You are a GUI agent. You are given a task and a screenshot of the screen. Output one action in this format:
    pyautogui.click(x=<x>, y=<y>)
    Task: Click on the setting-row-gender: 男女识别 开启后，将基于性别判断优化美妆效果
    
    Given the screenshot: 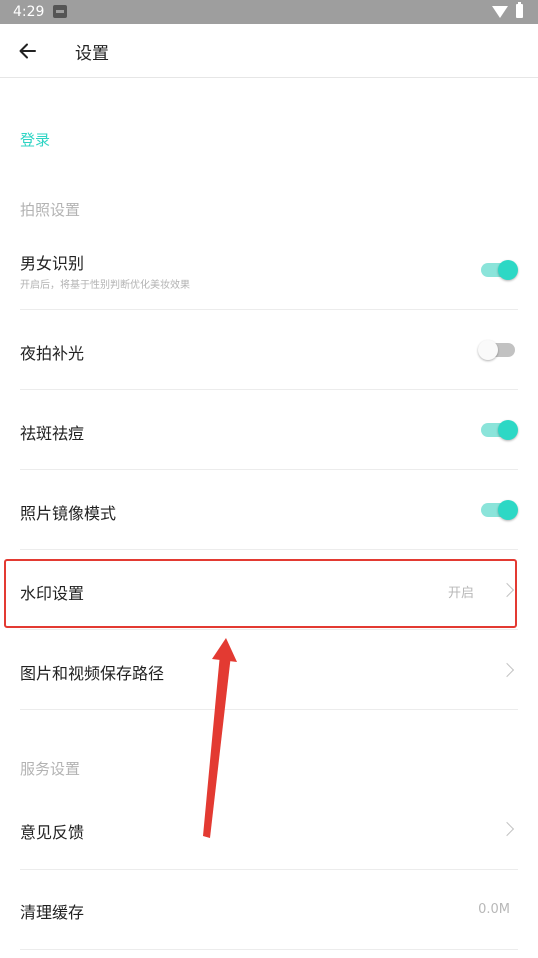 What is the action you would take?
    pyautogui.click(x=269, y=270)
    